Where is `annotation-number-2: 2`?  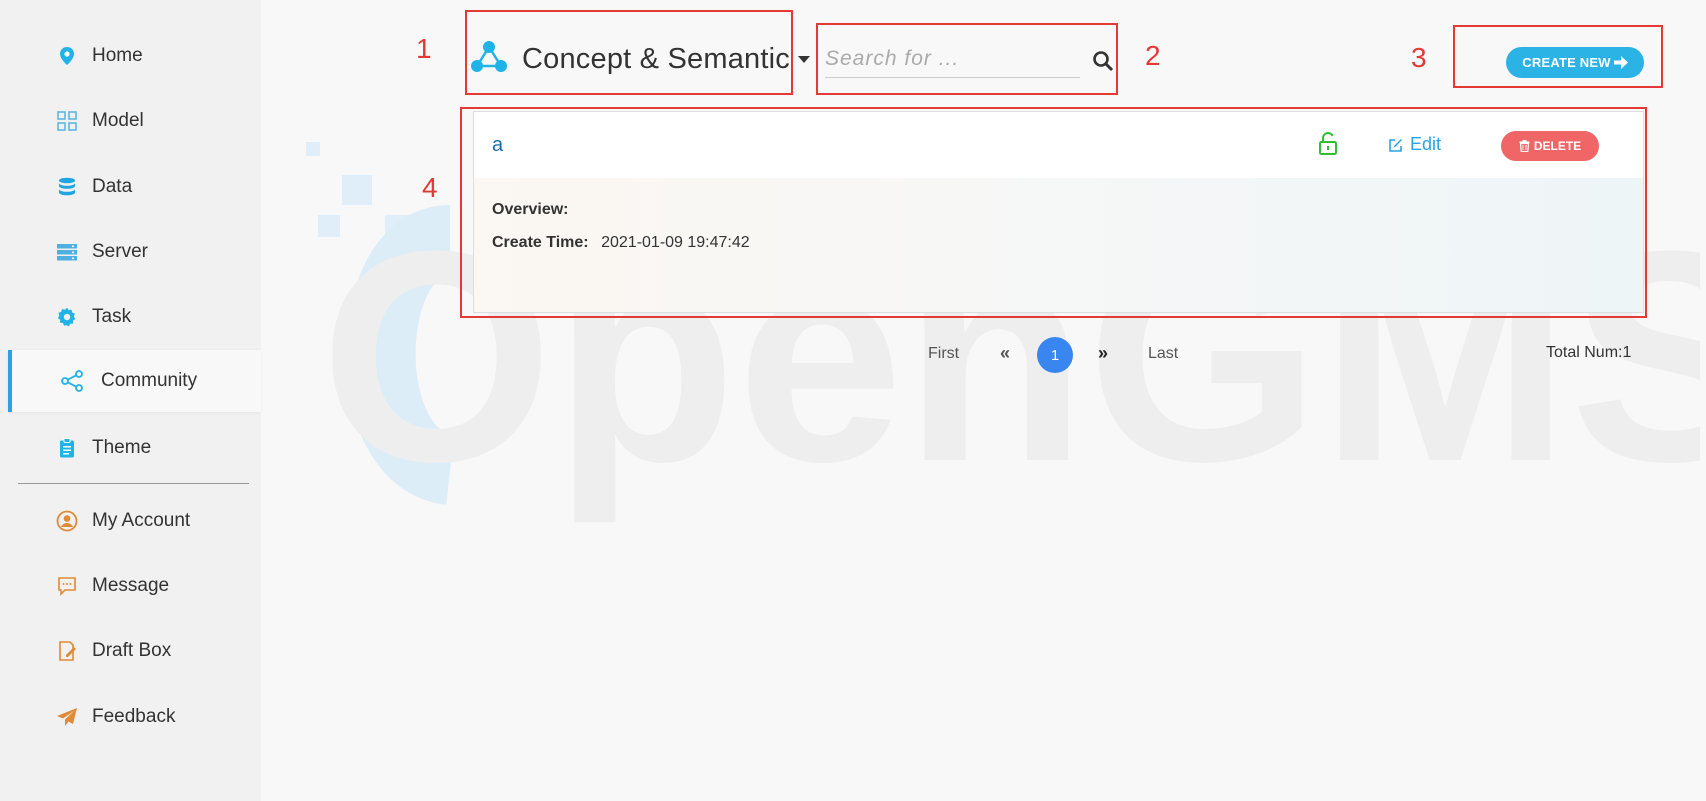 annotation-number-2: 2 is located at coordinates (1153, 55).